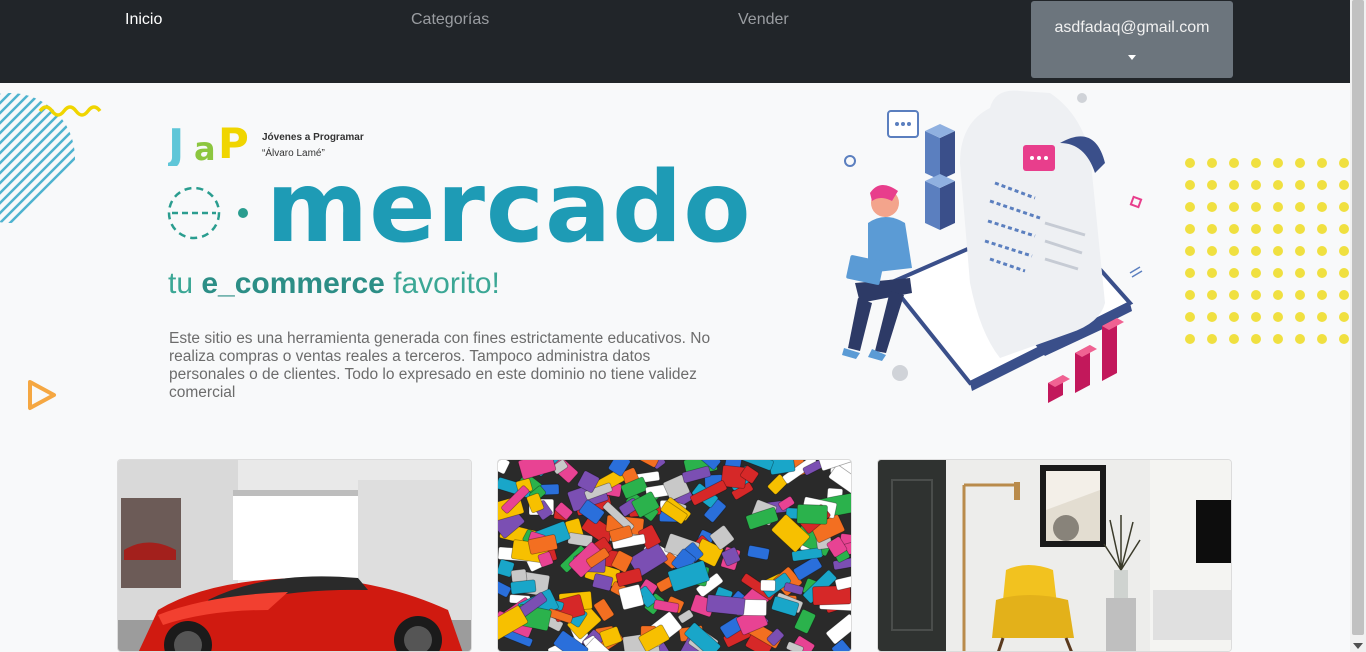 Image resolution: width=1366 pixels, height=652 pixels. I want to click on brand-wordmark: mercado, so click(509, 208).